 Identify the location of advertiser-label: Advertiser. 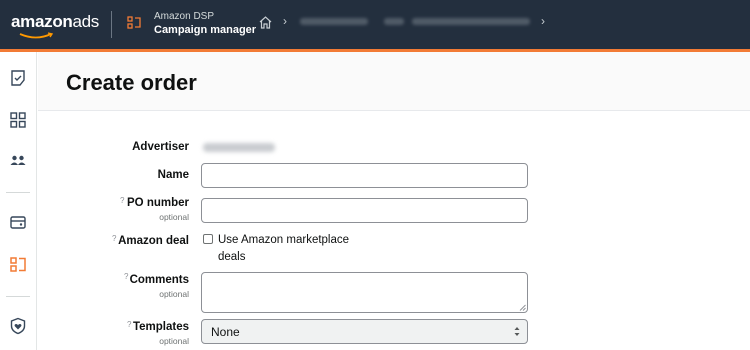
(160, 147).